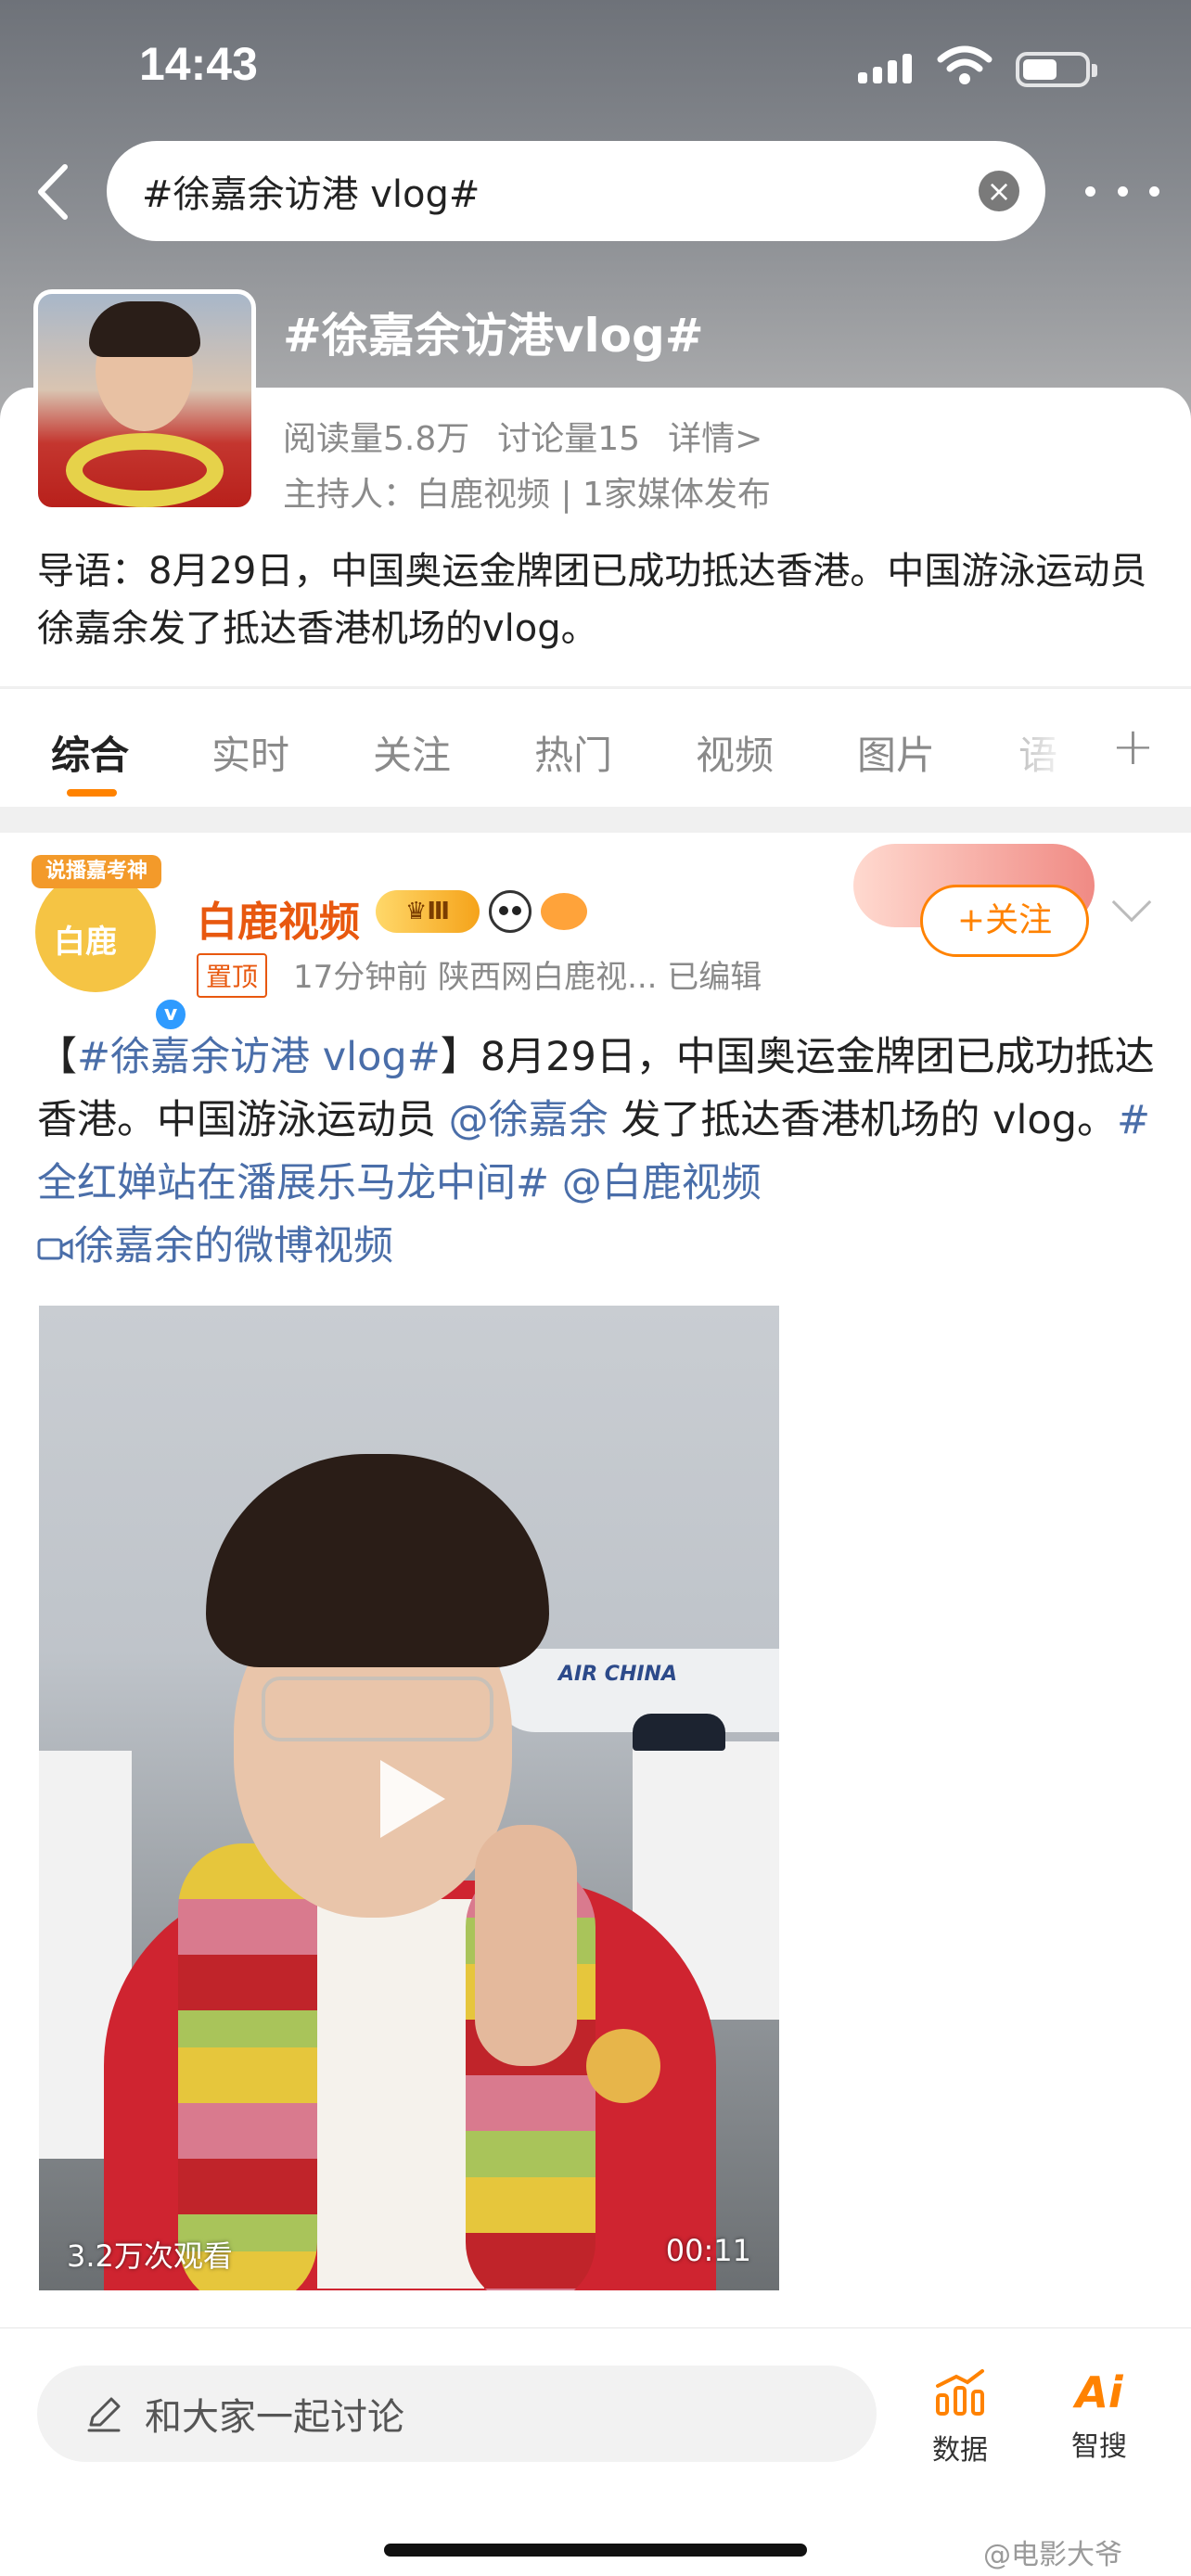 The height and width of the screenshot is (2576, 1191). Describe the element at coordinates (493, 336) in the screenshot. I see `topic-title: #徐嘉余访港vlog#` at that location.